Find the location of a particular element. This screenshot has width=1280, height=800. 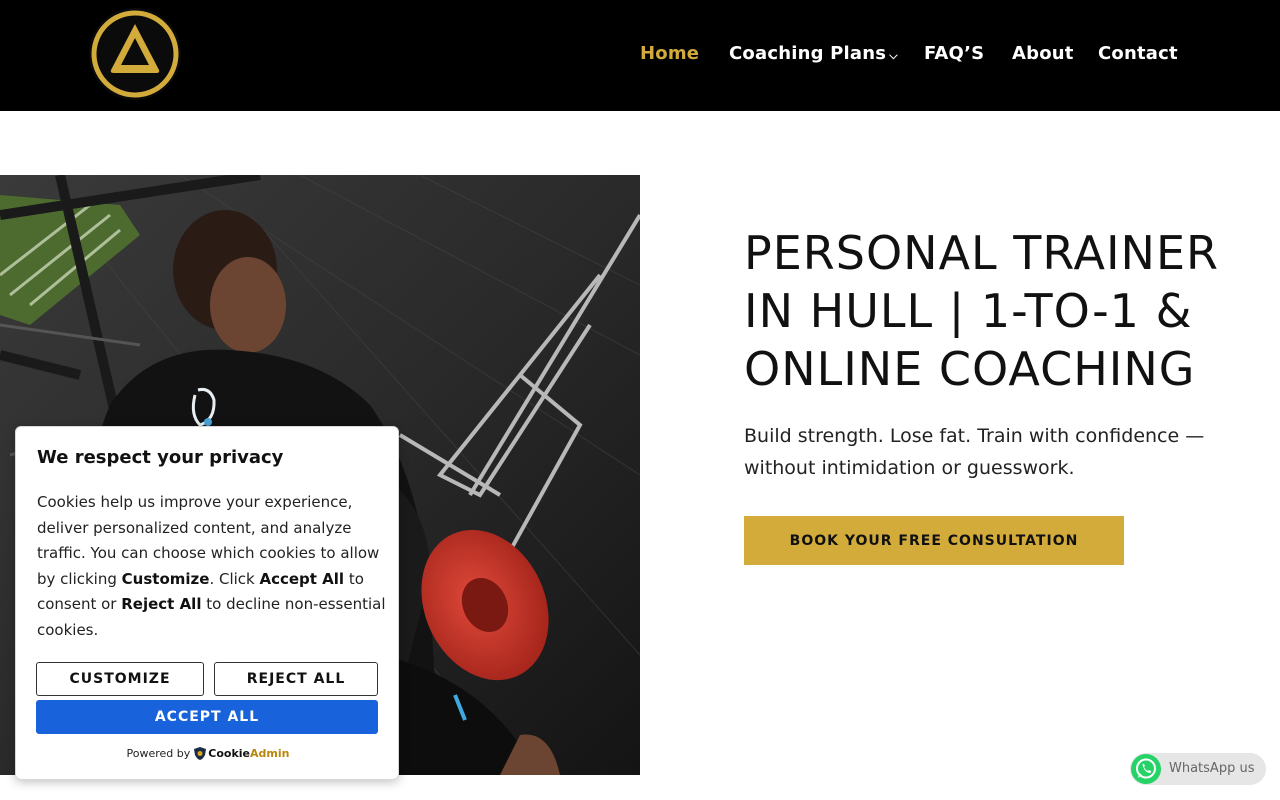

cookieadmin-shield-icon is located at coordinates (200, 753).